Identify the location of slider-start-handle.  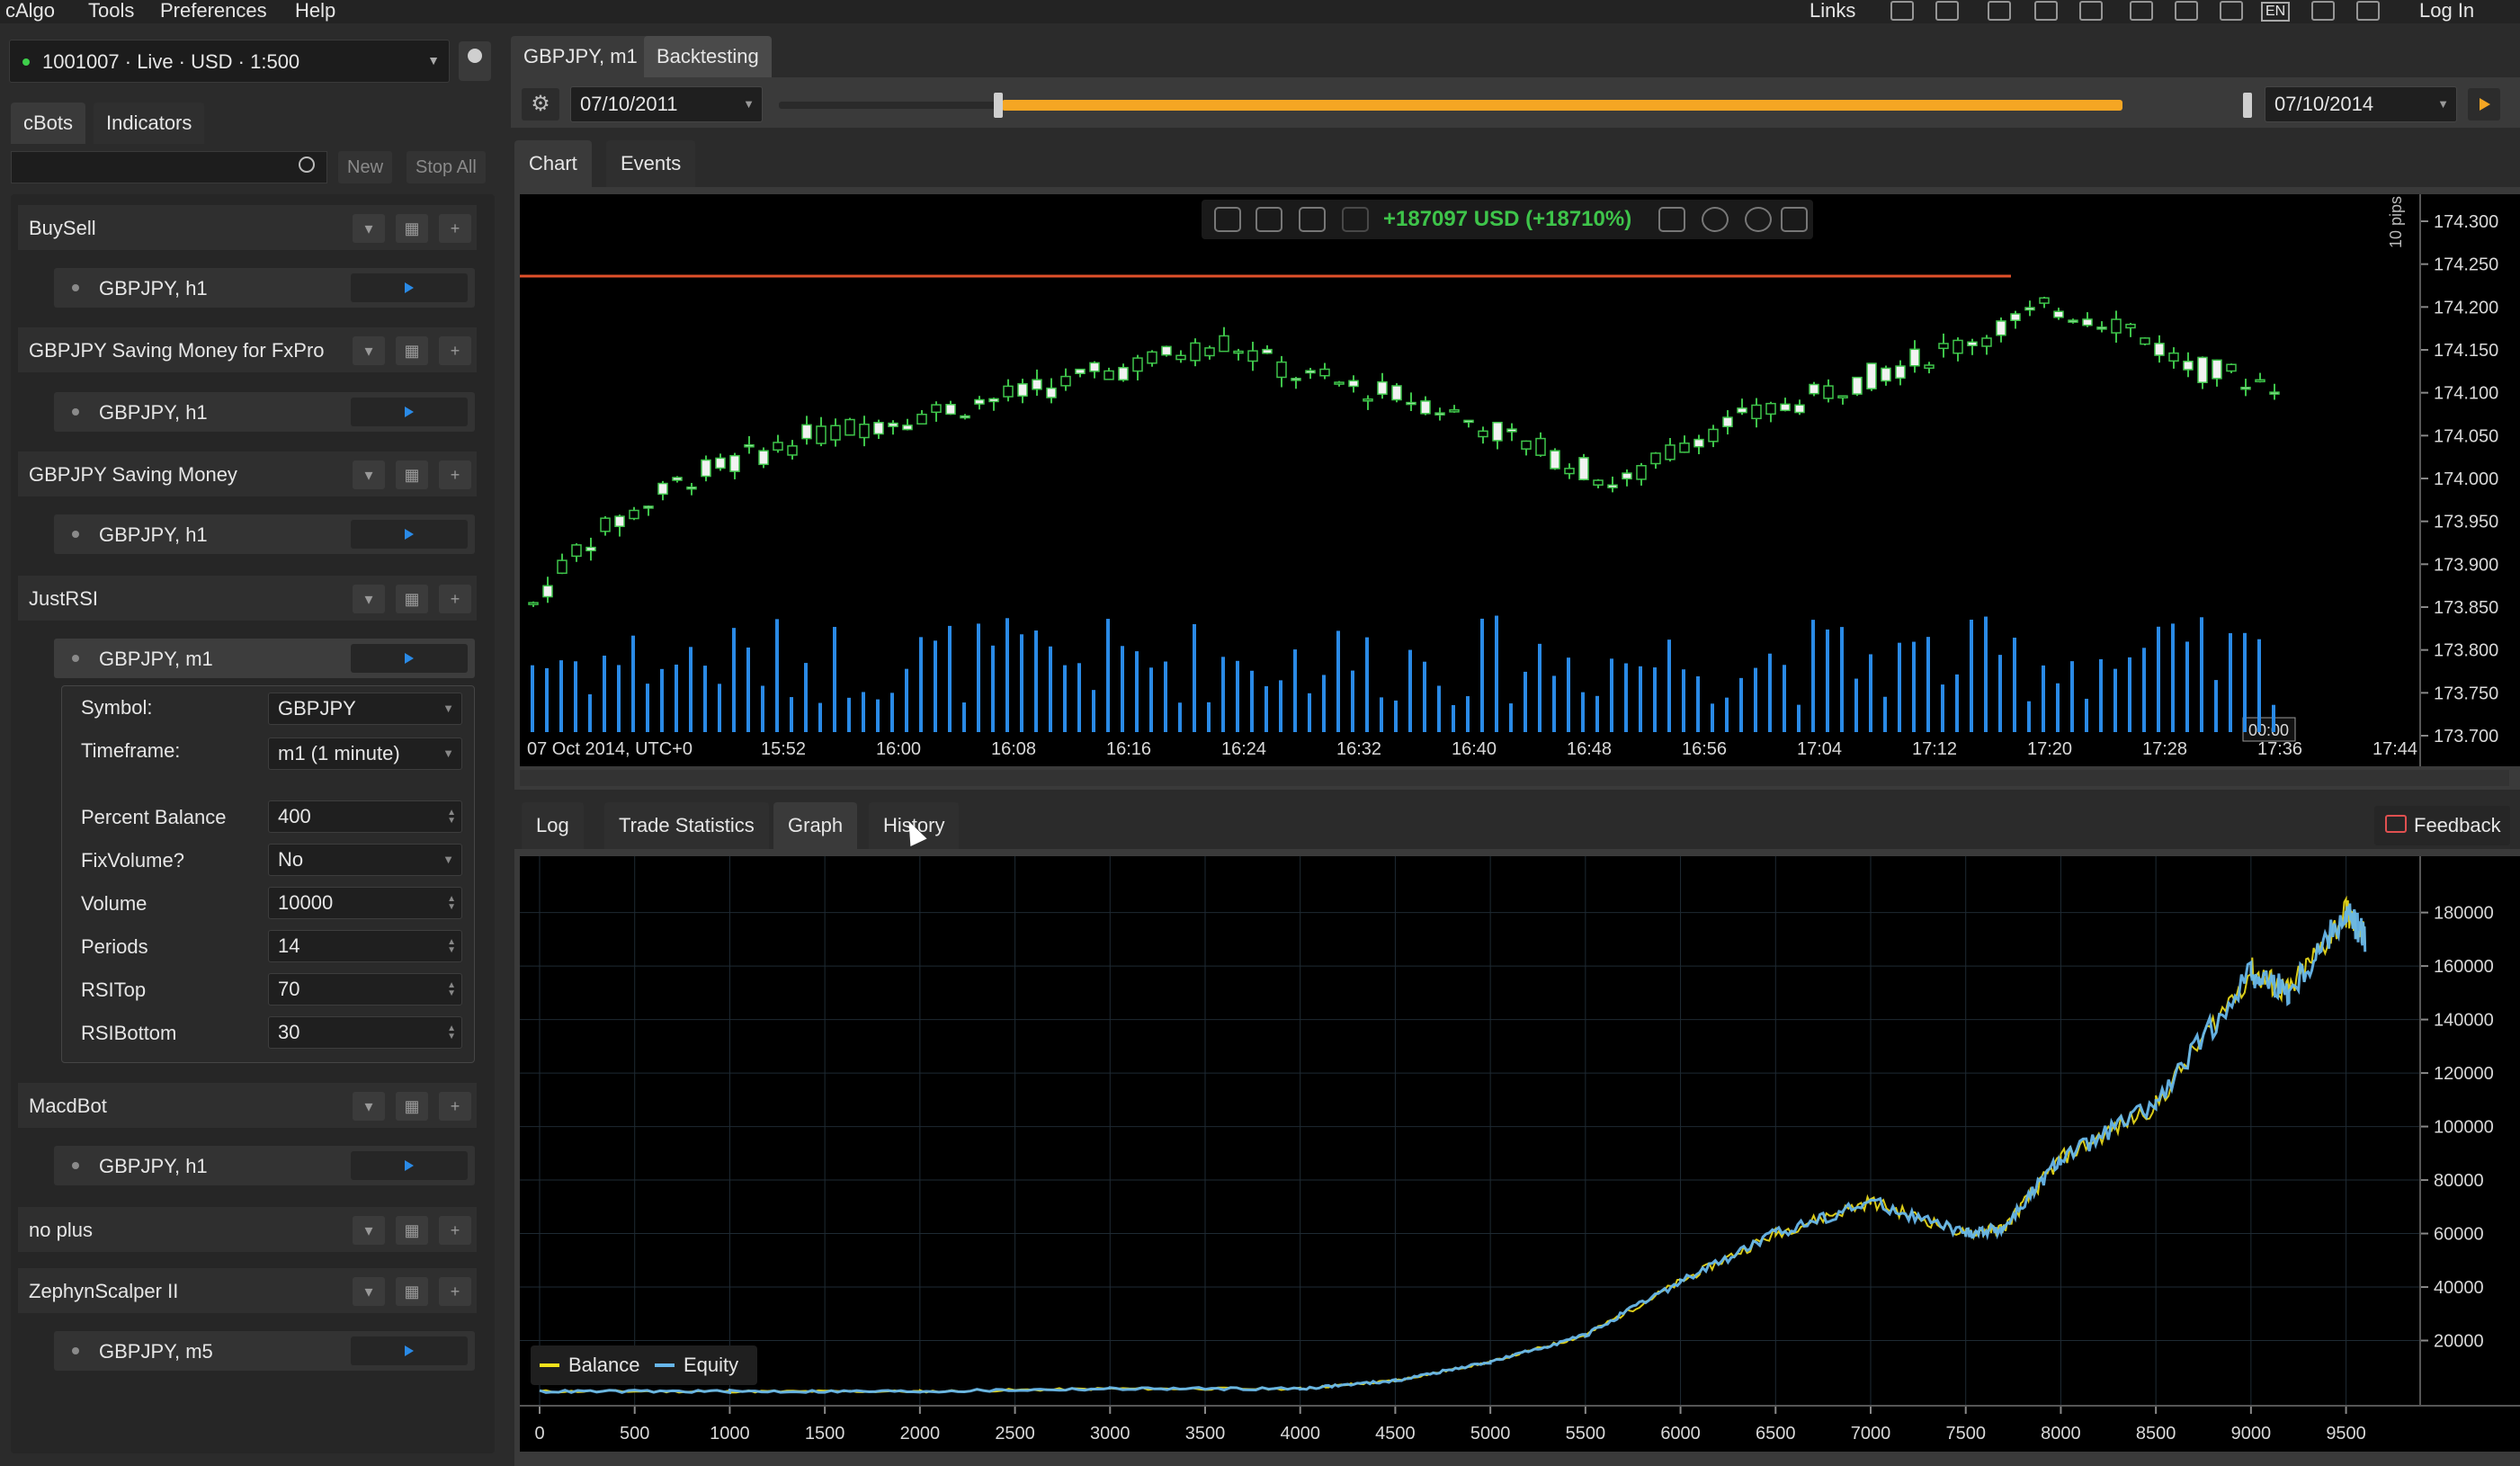
(998, 105).